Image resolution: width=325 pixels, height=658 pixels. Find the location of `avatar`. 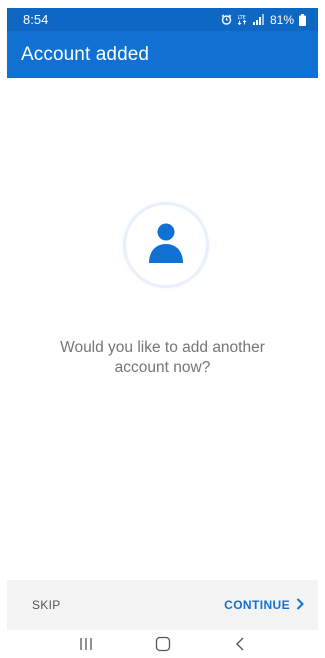

avatar is located at coordinates (166, 245).